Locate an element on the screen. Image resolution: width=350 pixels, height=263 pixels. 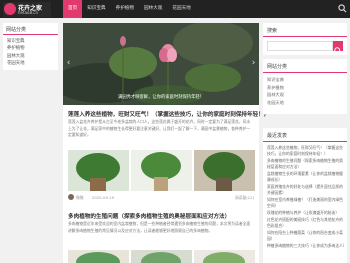
article-title: 多肉植物的生殖问题（探索多肉植物生殖的奥秘层面和应对方法） is located at coordinates (149, 216).